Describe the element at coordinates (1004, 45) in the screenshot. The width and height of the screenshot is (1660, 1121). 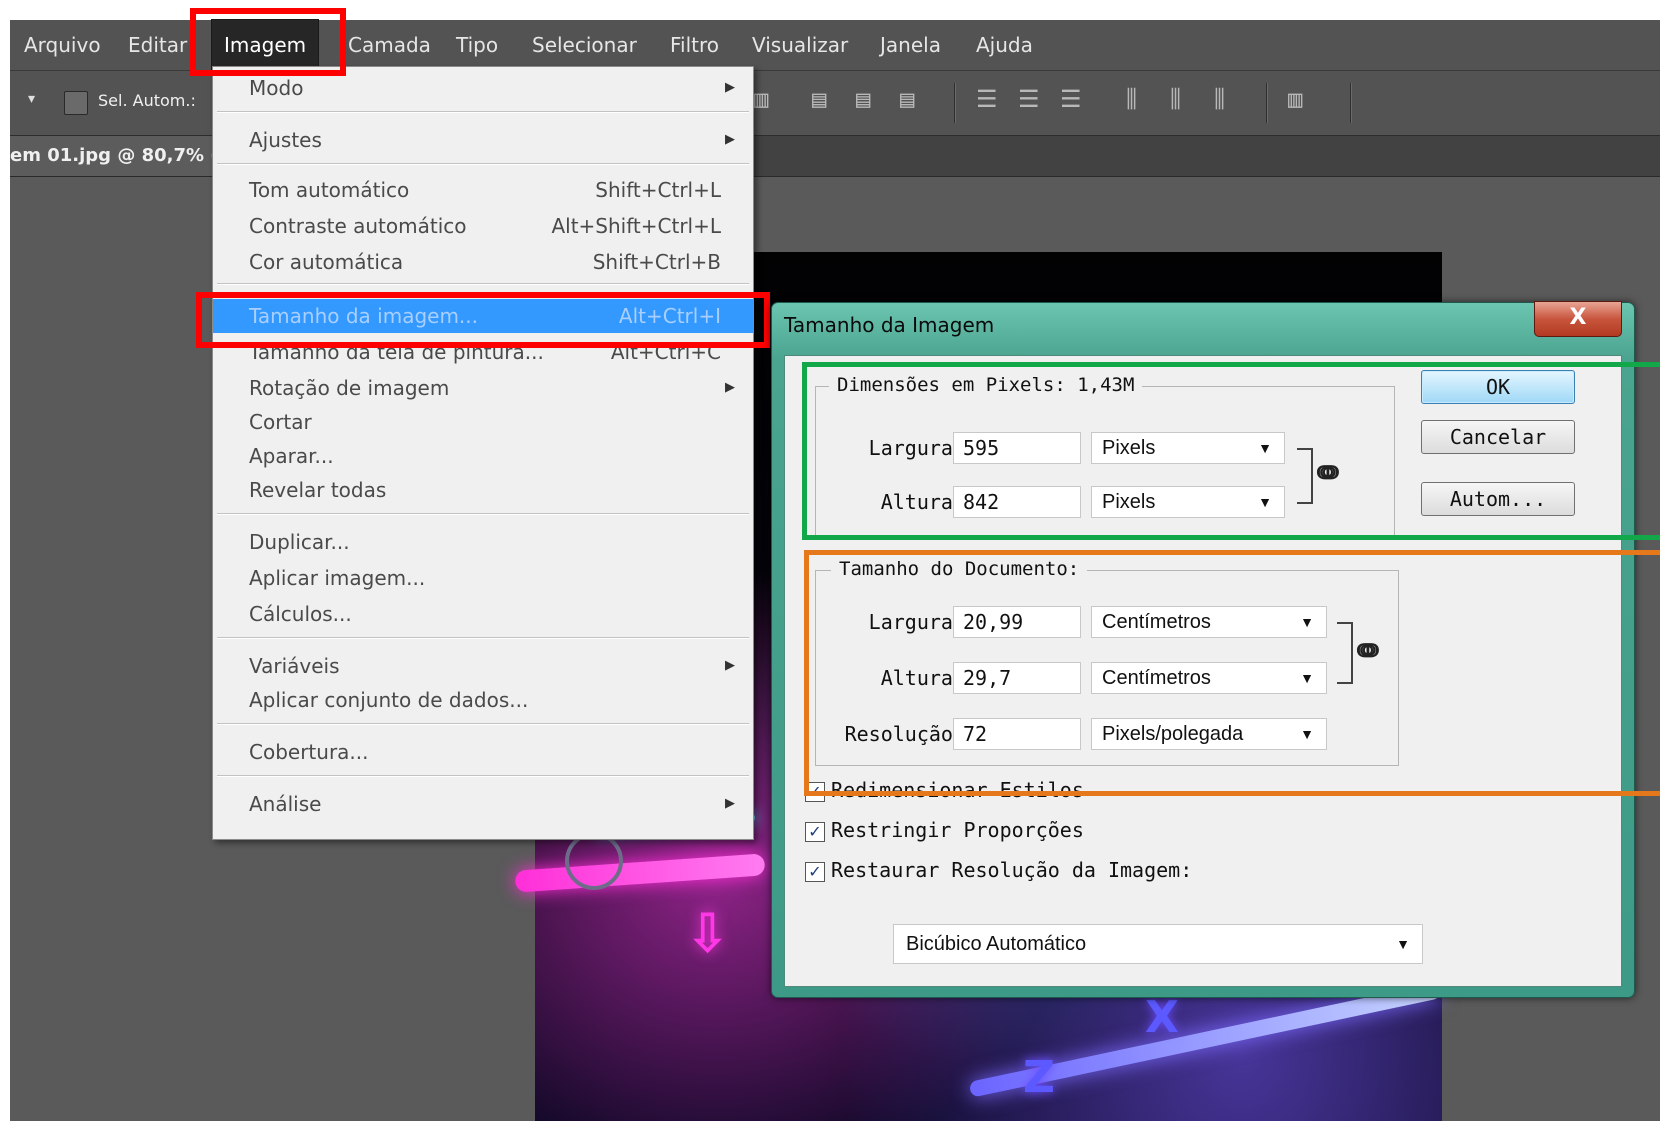
I see `menu-ajuda: Ajuda` at that location.